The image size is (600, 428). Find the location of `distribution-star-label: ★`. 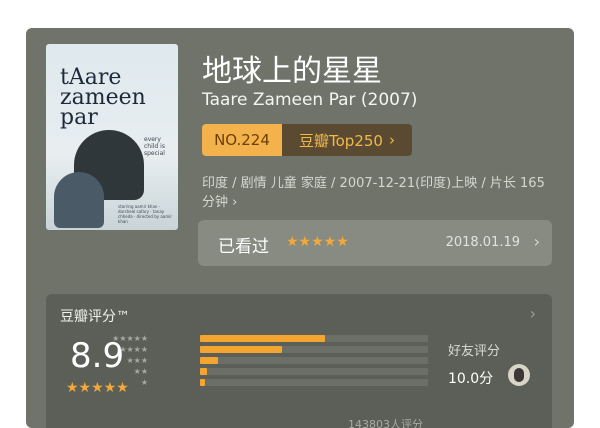

distribution-star-label: ★ is located at coordinates (144, 382).